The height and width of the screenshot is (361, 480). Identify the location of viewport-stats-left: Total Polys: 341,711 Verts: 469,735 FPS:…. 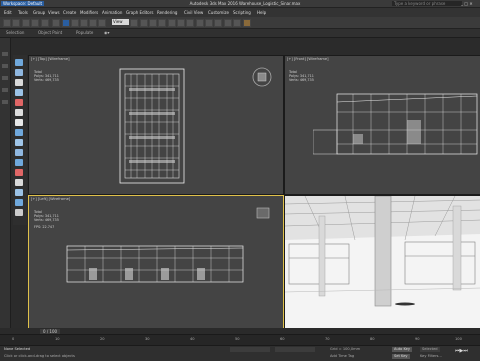
(46, 219).